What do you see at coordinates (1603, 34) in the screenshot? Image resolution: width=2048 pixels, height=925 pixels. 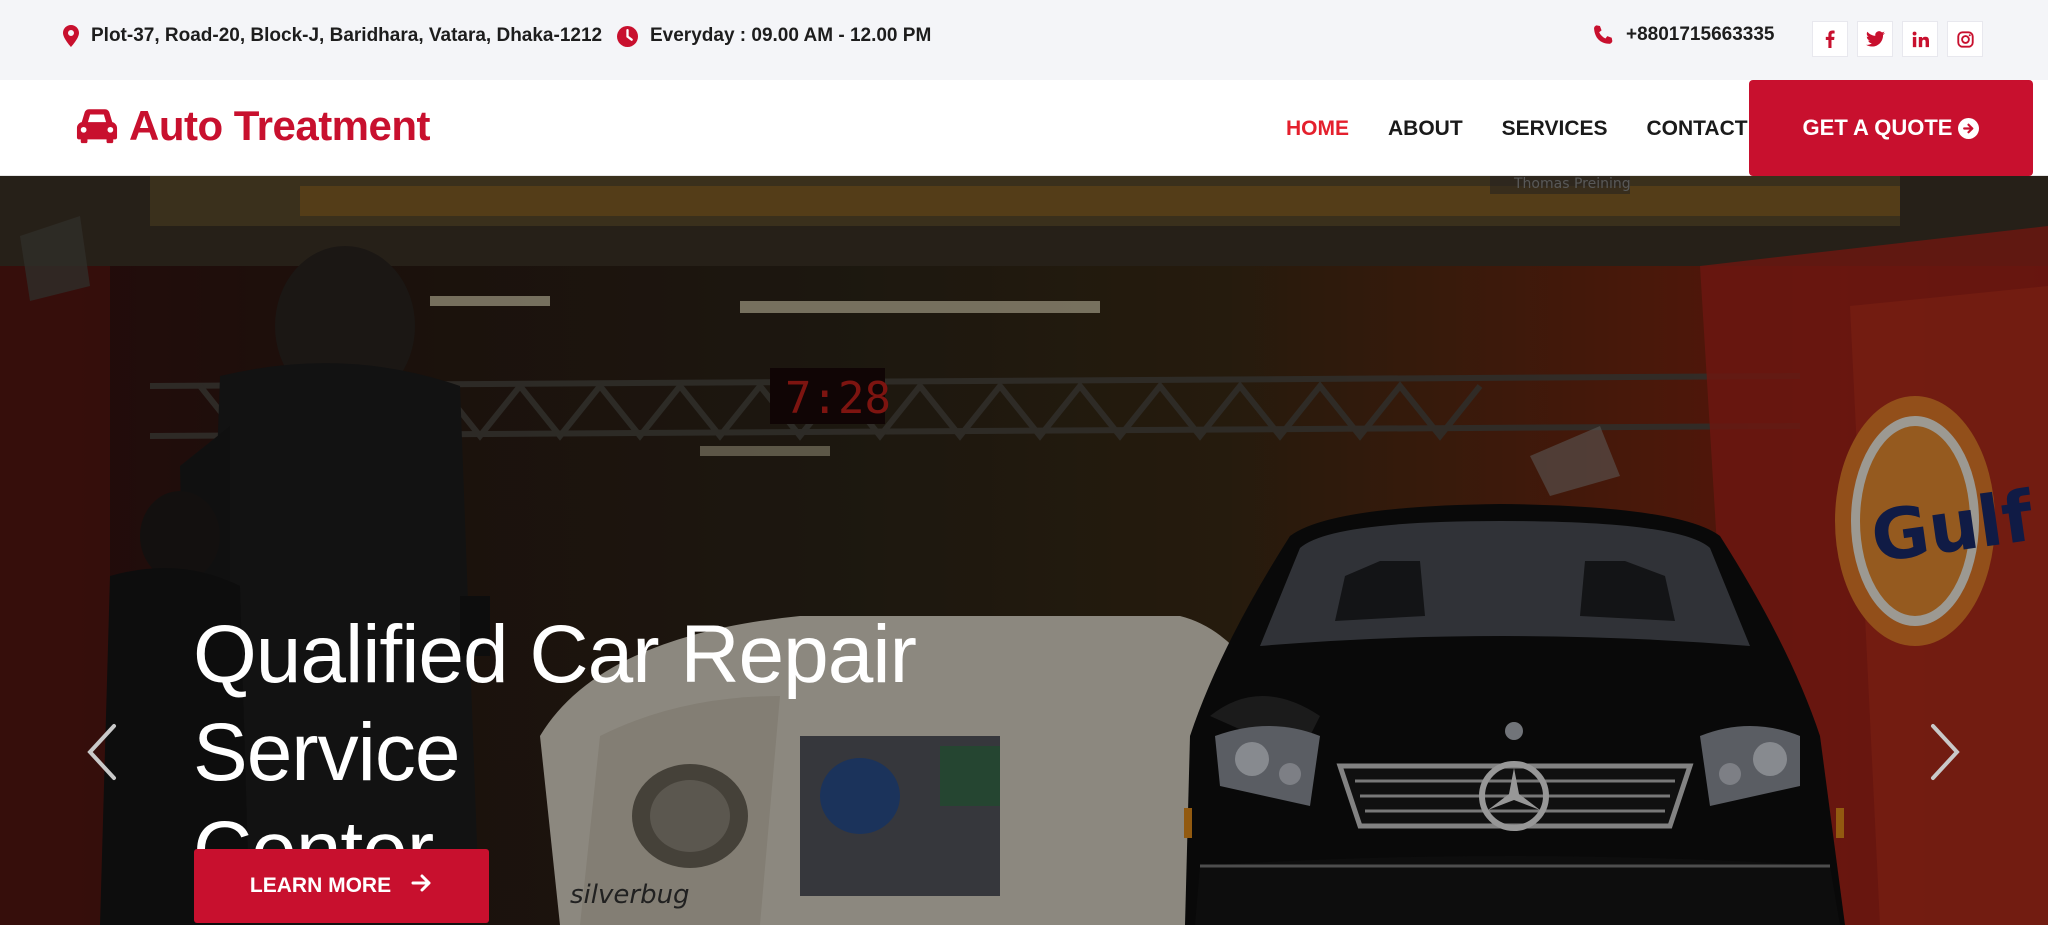 I see `phone-icon` at bounding box center [1603, 34].